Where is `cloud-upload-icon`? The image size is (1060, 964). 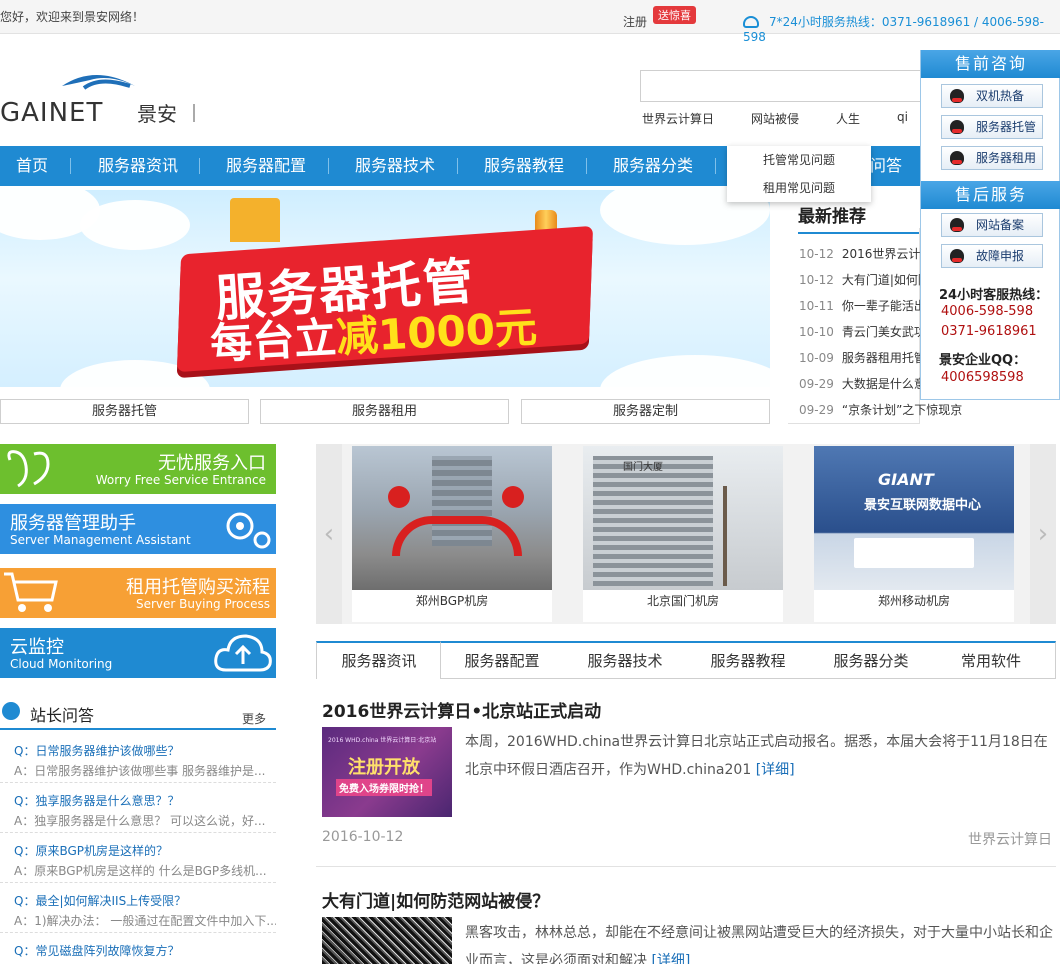
cloud-upload-icon is located at coordinates (243, 653).